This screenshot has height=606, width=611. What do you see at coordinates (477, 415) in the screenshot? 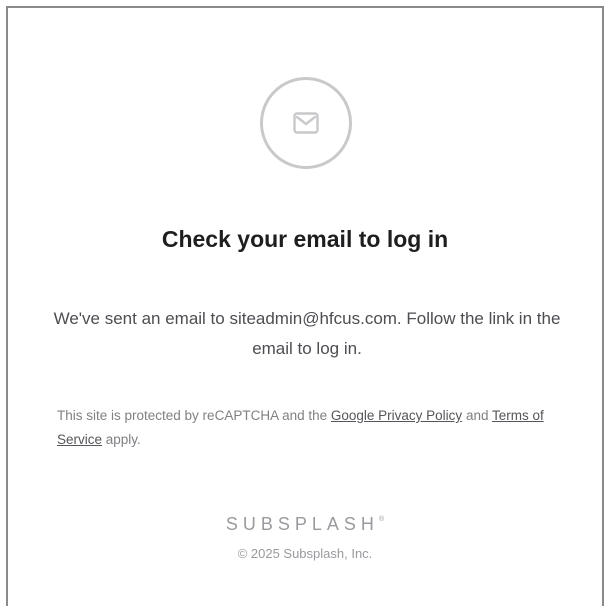
I see `recaptcha-notice-middle: and` at bounding box center [477, 415].